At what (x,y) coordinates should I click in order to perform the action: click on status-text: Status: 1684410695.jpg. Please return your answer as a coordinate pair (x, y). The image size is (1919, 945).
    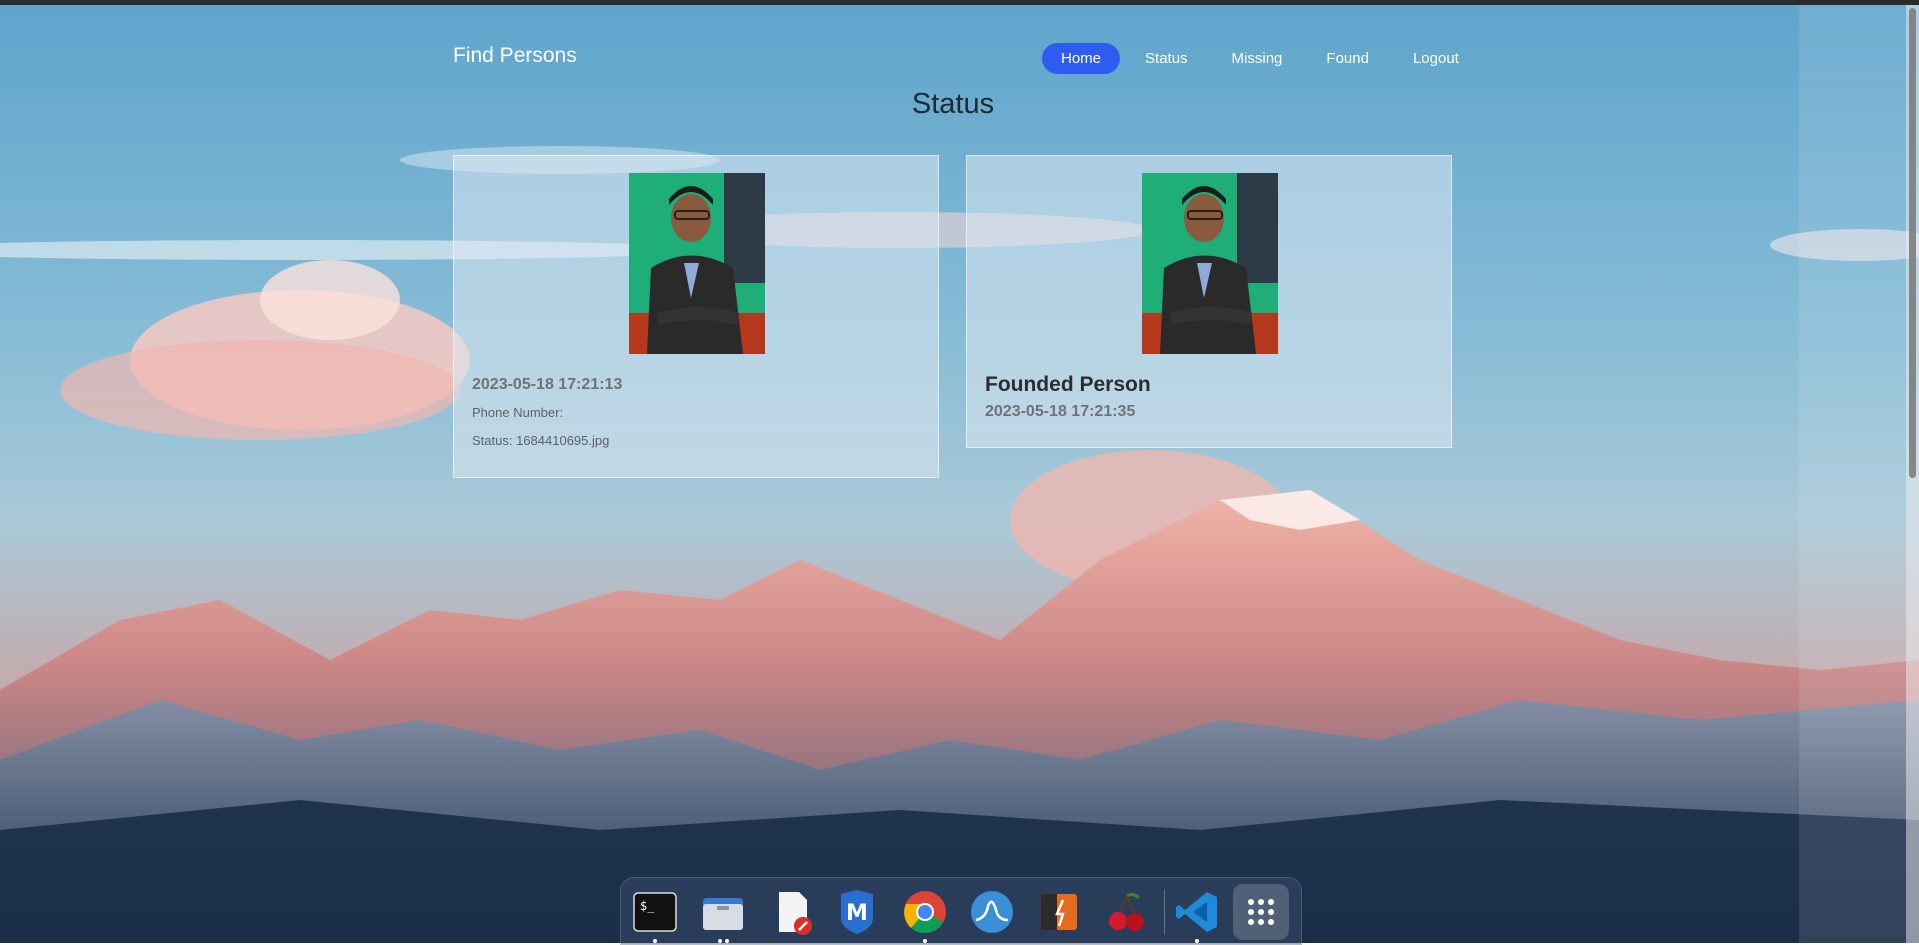
    Looking at the image, I should click on (541, 440).